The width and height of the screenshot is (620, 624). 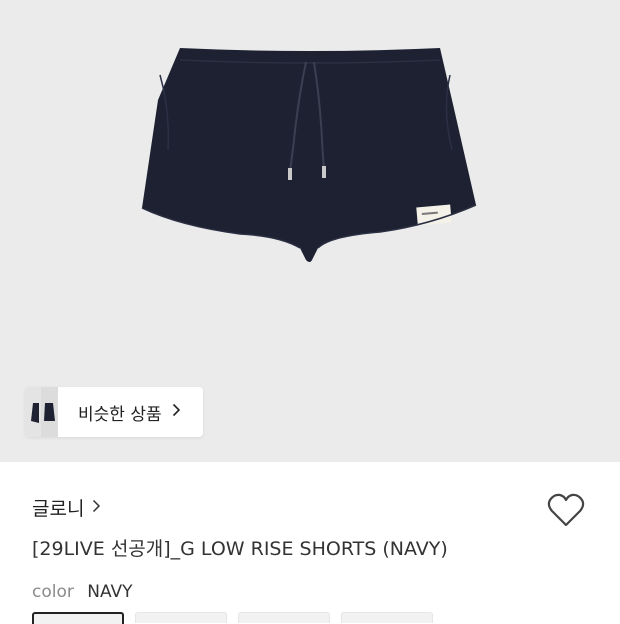 What do you see at coordinates (120, 414) in the screenshot?
I see `similar-products-label: 비슷한 상품` at bounding box center [120, 414].